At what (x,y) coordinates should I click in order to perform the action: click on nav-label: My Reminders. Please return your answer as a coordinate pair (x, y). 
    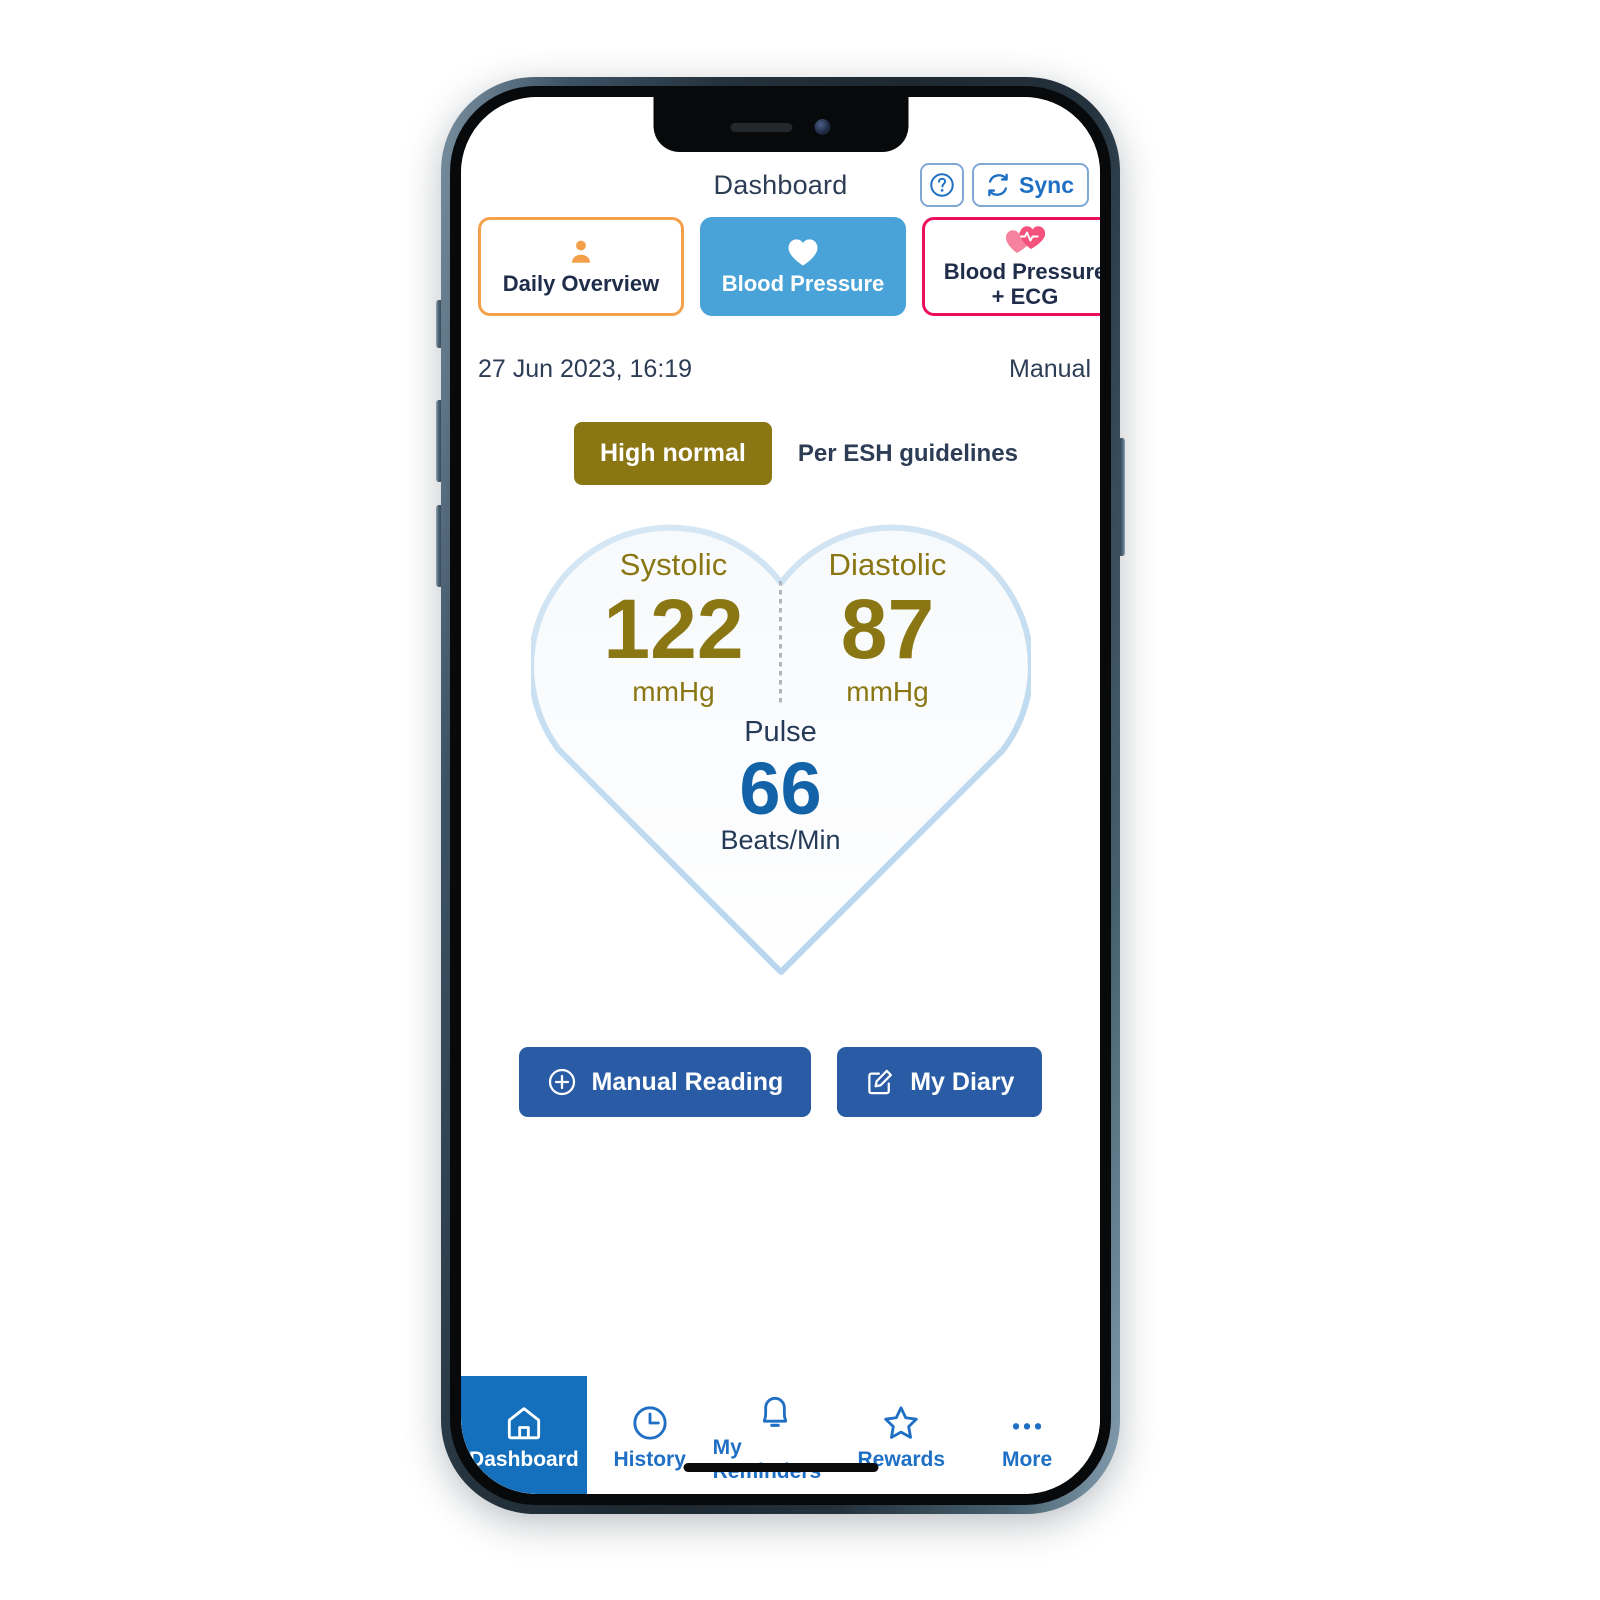
    Looking at the image, I should click on (767, 1459).